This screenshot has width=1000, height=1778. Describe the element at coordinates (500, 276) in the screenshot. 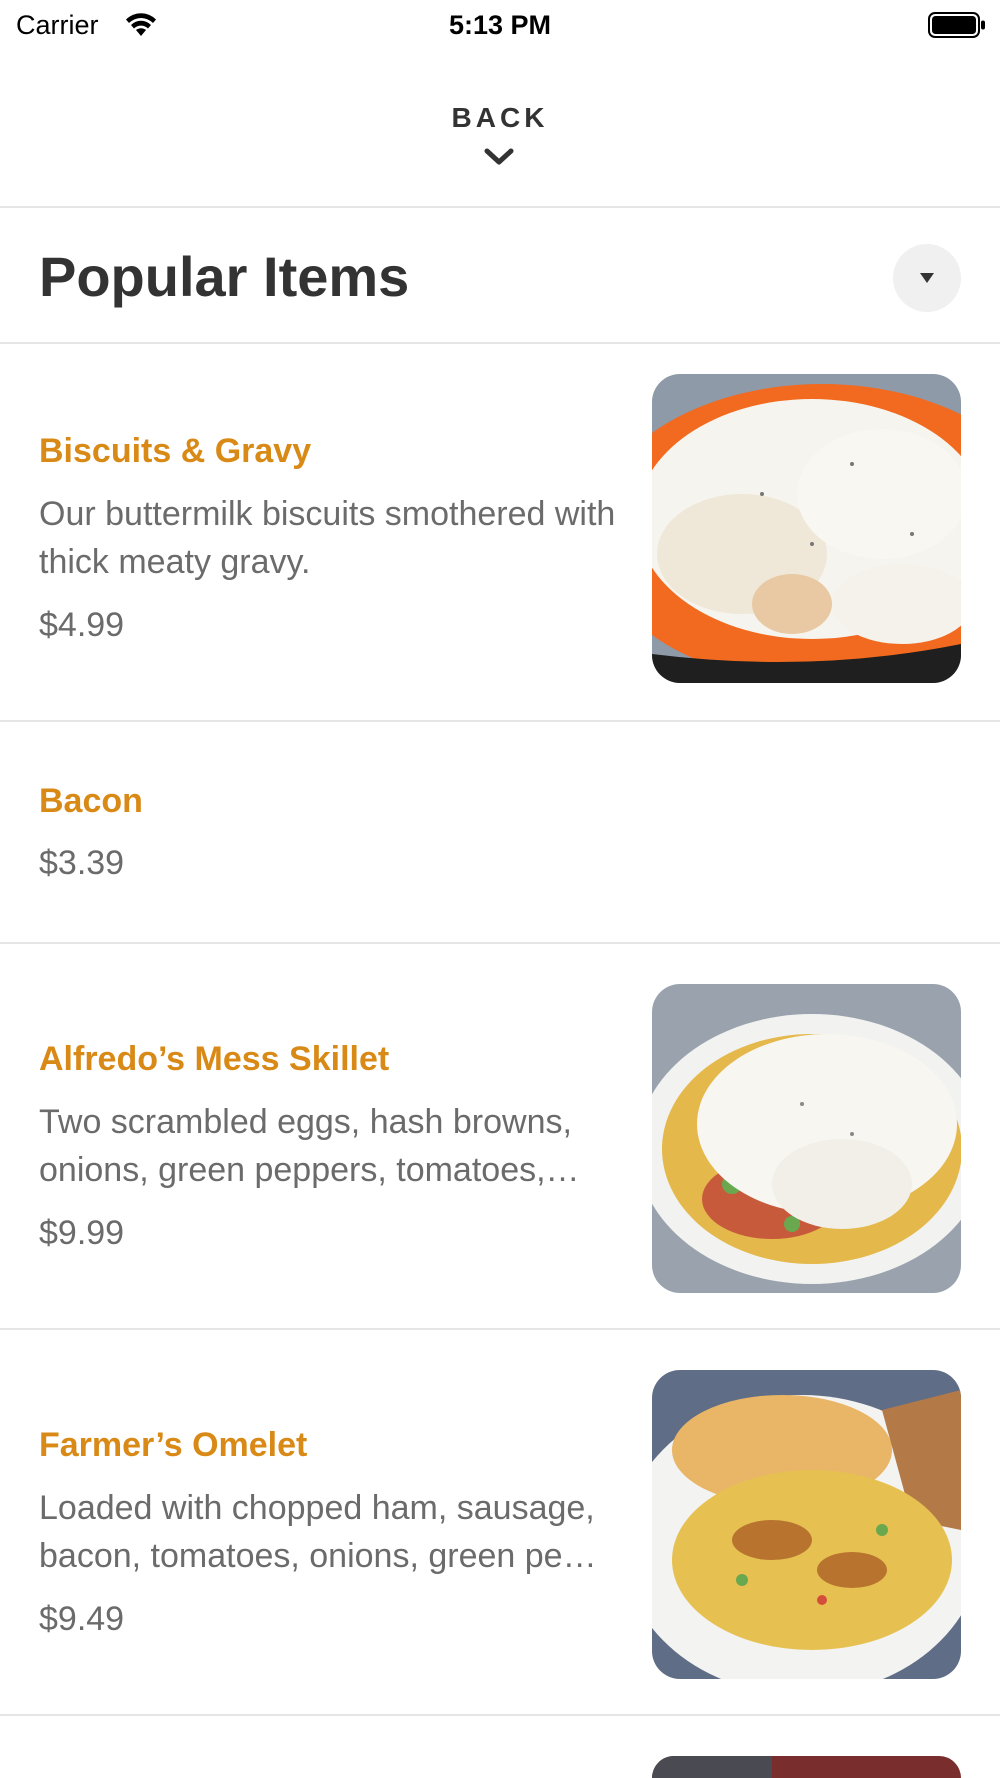

I see `section-header: Popular Items` at that location.